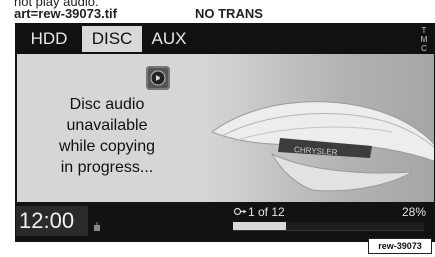  Describe the element at coordinates (107, 146) in the screenshot. I see `message-line: while copying` at that location.